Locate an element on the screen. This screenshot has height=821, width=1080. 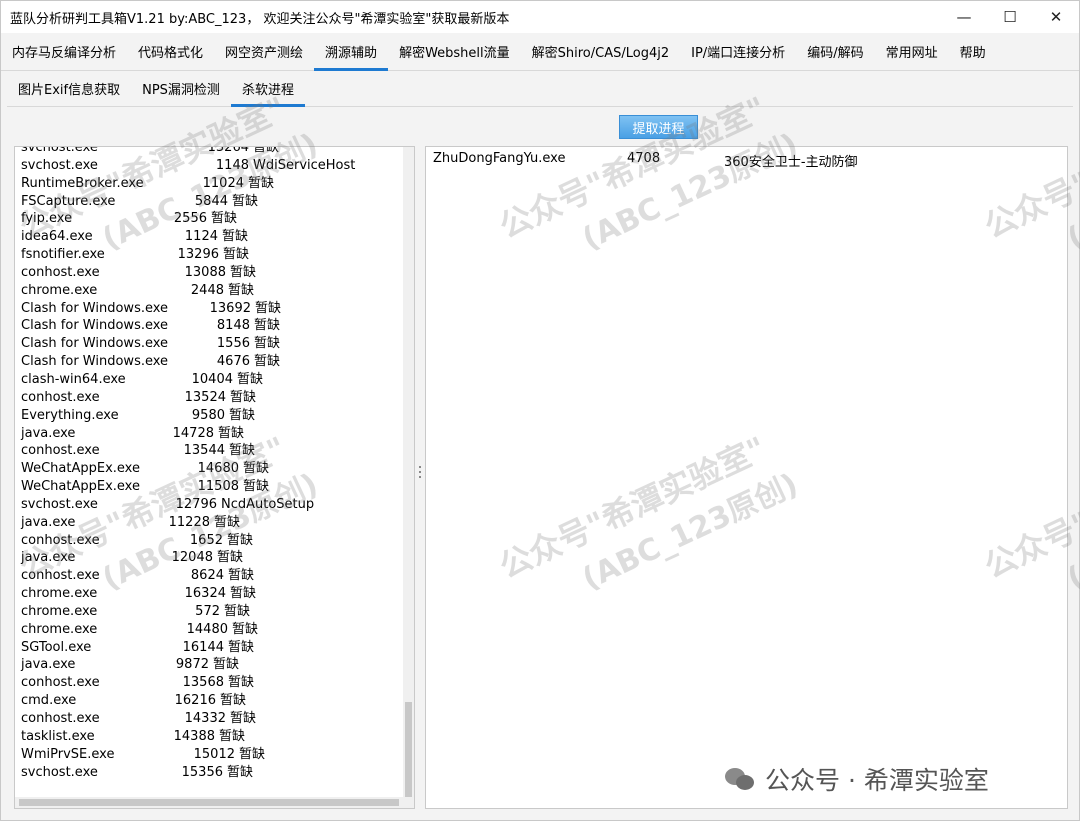
process-pid: 12048 is located at coordinates (192, 558).